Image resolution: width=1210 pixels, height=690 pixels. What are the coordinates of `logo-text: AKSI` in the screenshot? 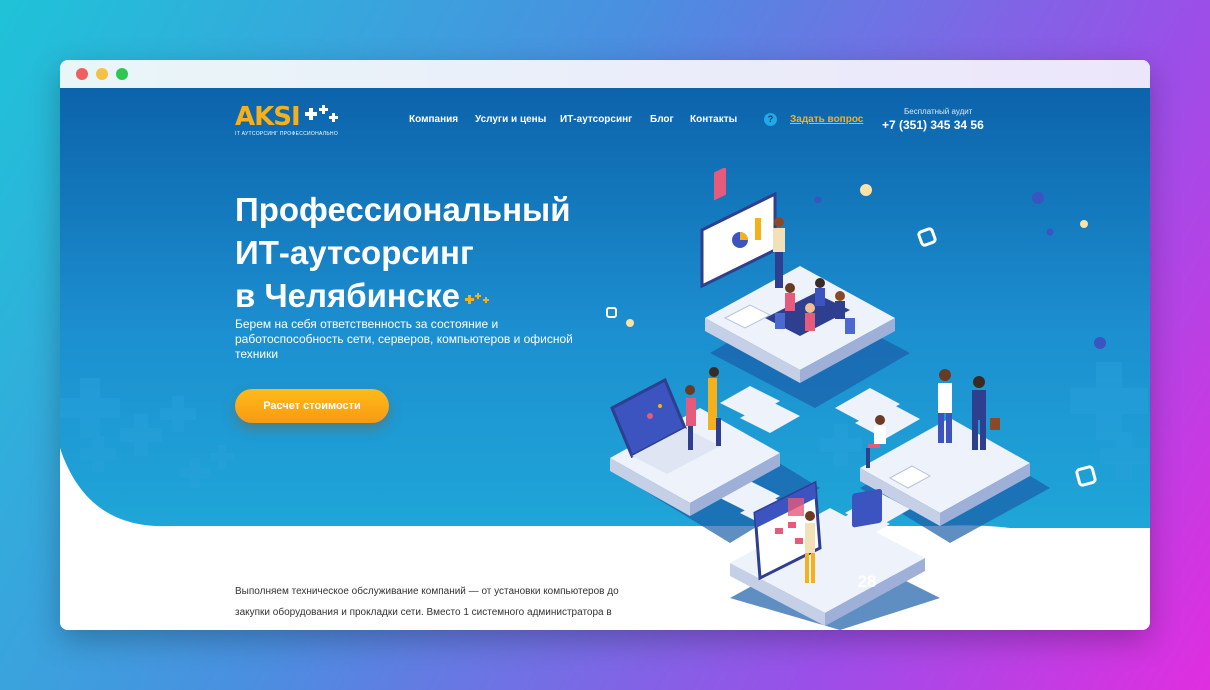 It's located at (268, 117).